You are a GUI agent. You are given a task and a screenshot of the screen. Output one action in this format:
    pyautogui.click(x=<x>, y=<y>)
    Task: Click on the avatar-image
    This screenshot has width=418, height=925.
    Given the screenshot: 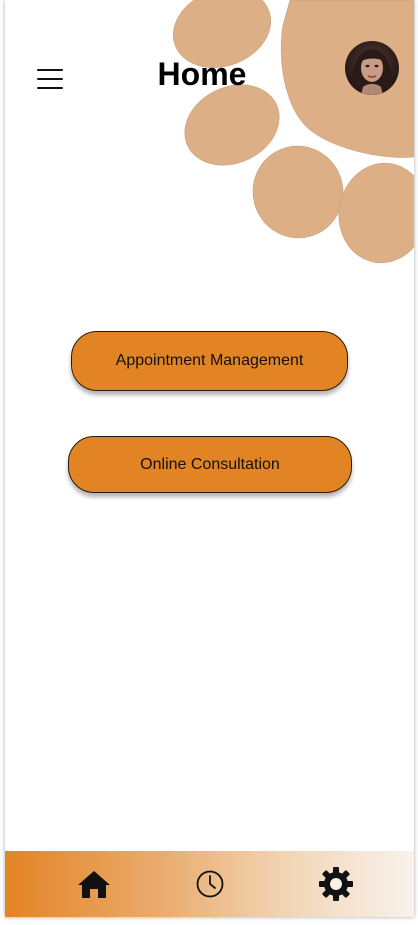 What is the action you would take?
    pyautogui.click(x=372, y=68)
    